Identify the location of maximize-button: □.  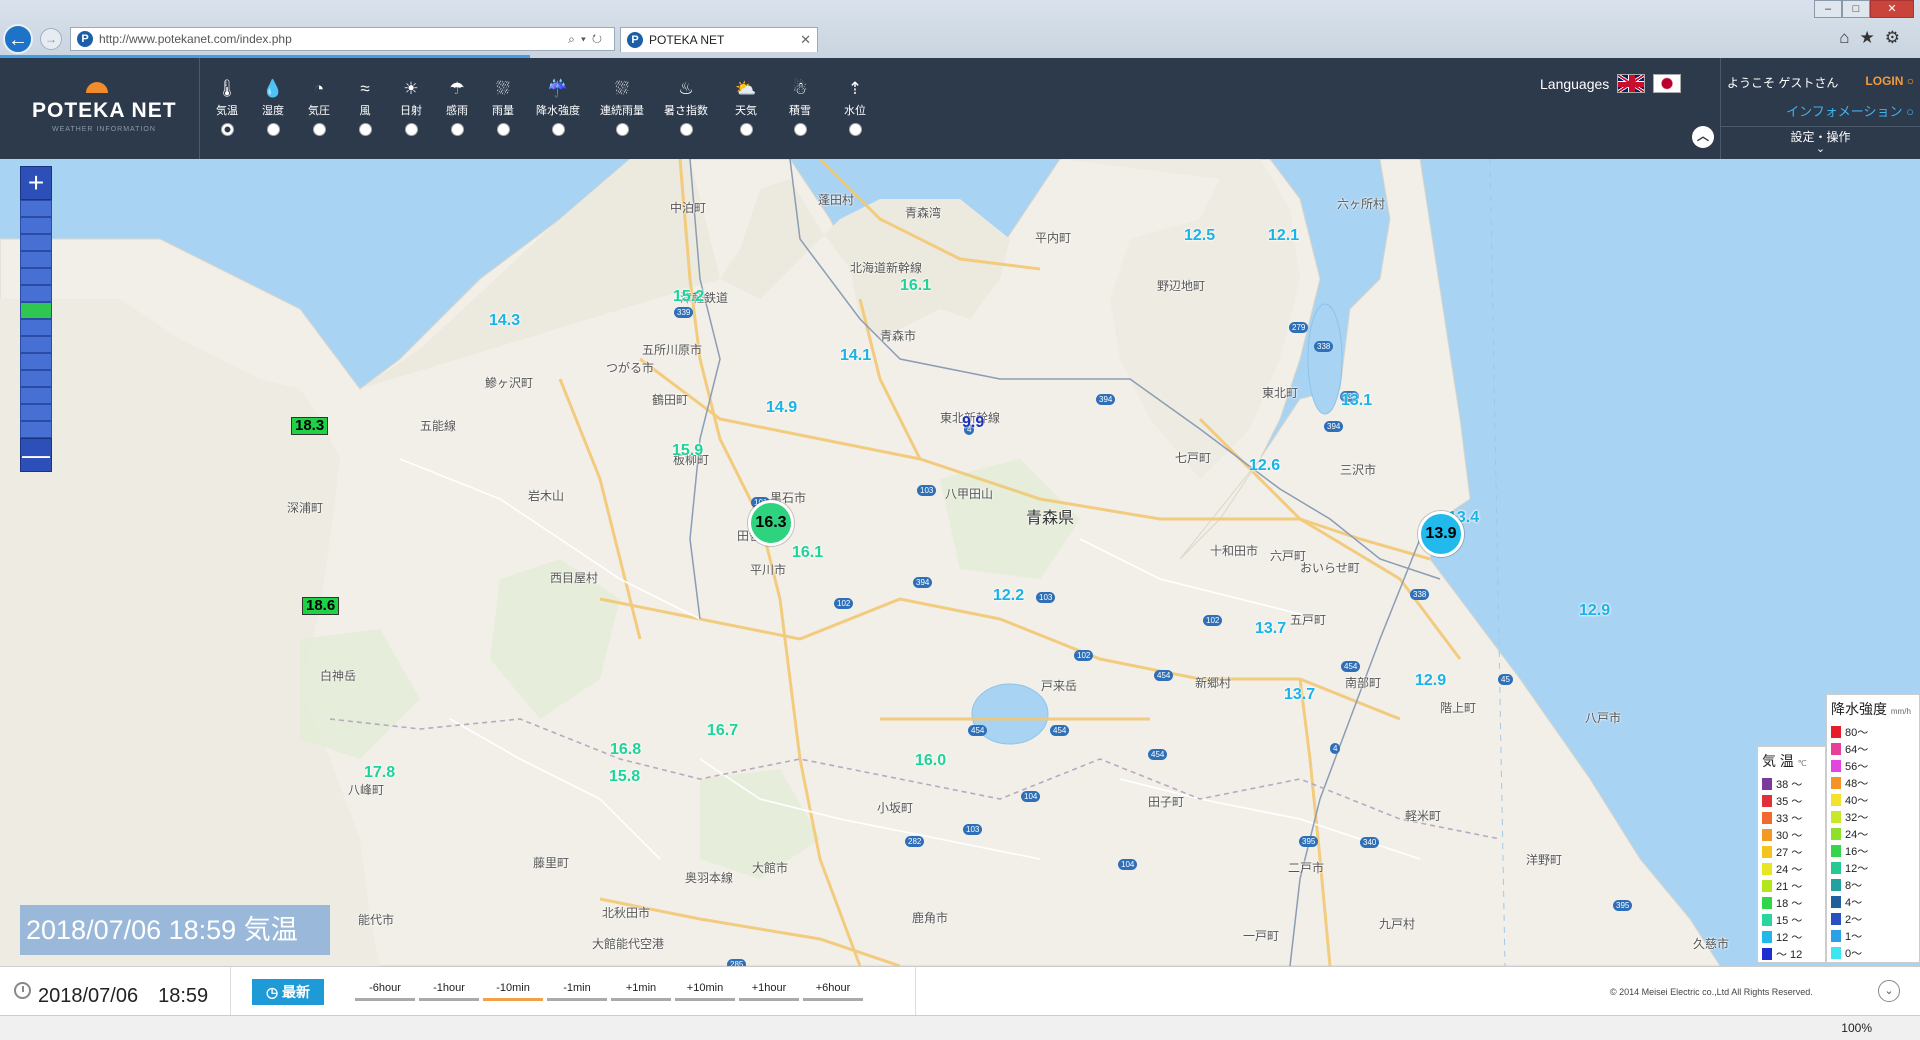
(1856, 9).